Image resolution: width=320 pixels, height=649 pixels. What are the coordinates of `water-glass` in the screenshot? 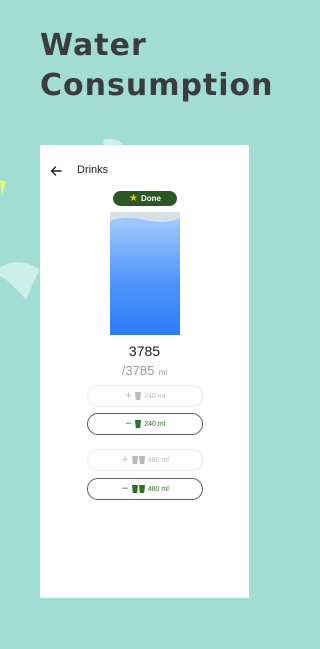 It's located at (145, 273).